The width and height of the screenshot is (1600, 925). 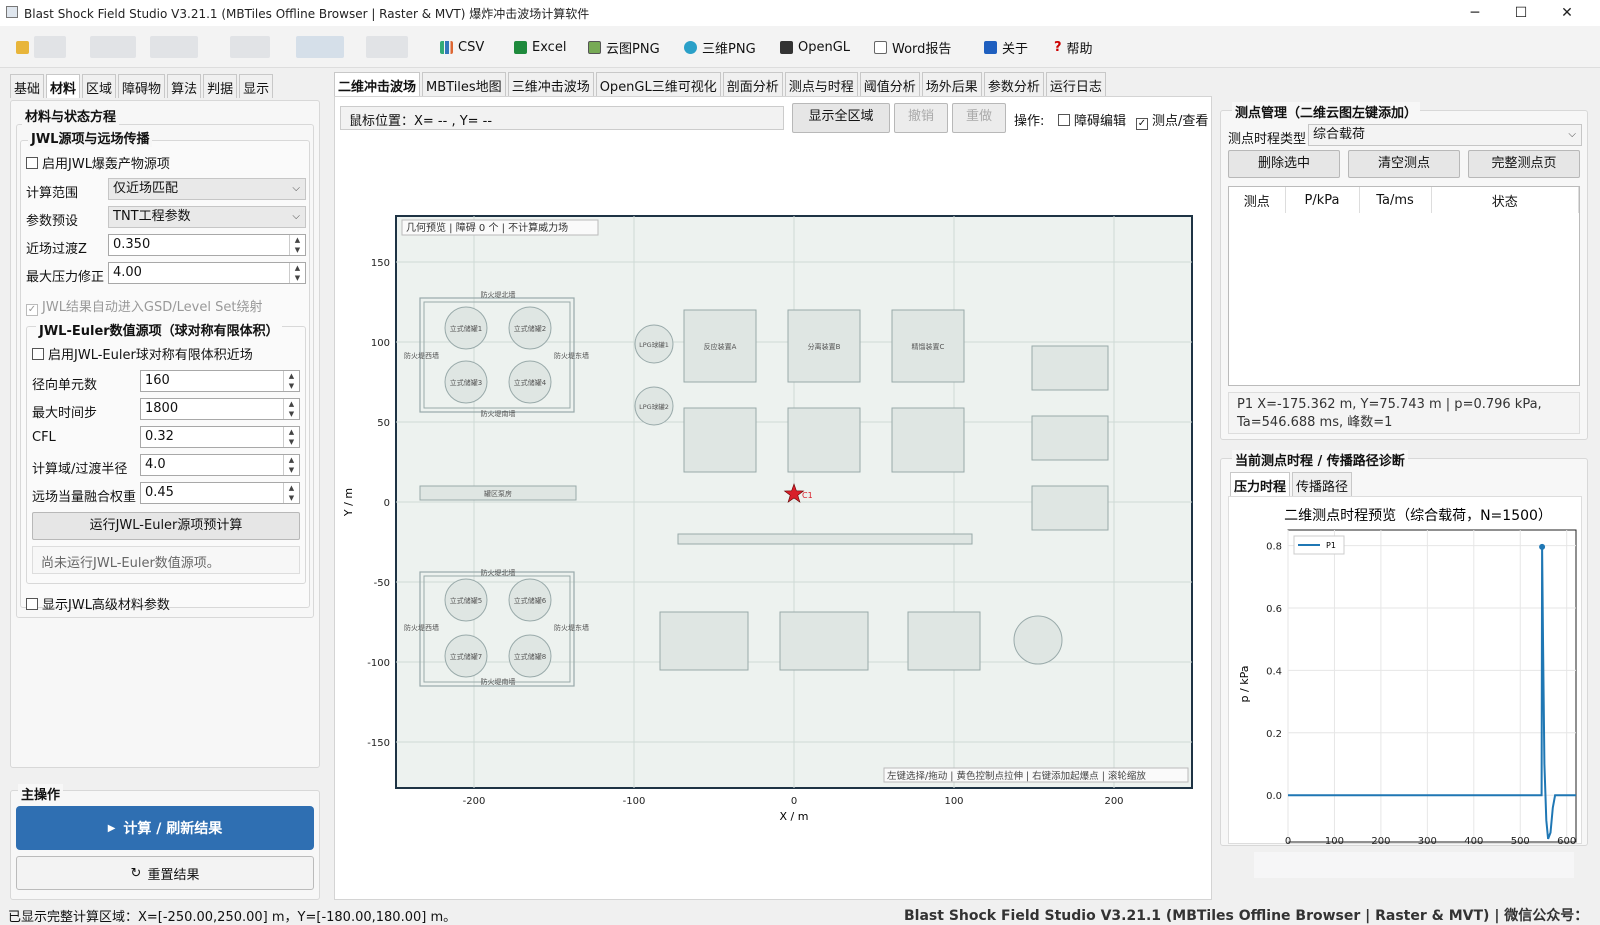 What do you see at coordinates (207, 217) in the screenshot?
I see `preset-select: TNT工程参数 ⌵` at bounding box center [207, 217].